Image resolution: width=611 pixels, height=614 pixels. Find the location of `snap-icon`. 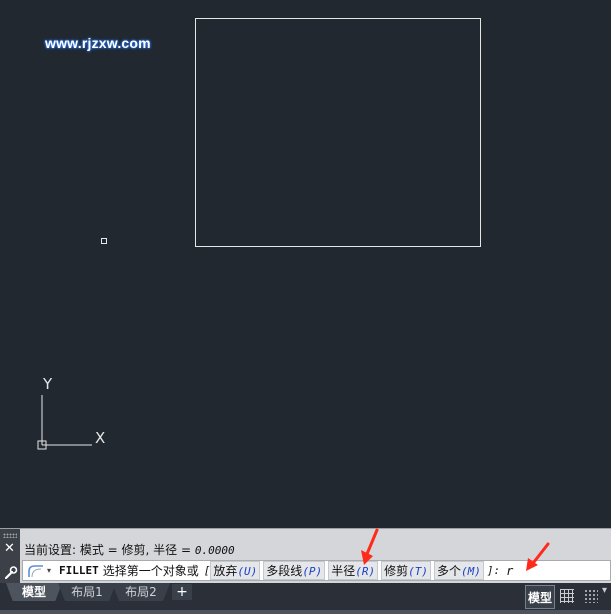

snap-icon is located at coordinates (591, 596).